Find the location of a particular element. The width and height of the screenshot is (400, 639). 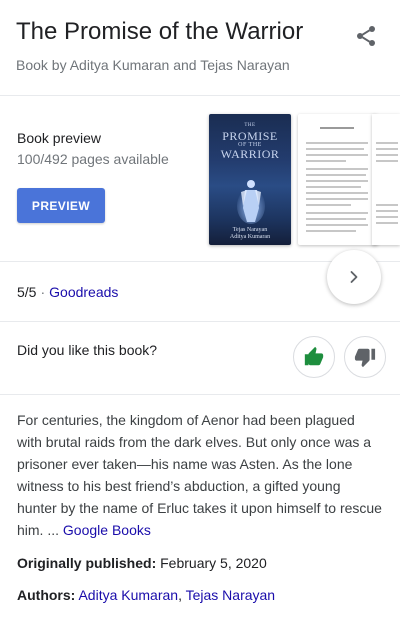

preview-button: PREVIEW is located at coordinates (61, 205).